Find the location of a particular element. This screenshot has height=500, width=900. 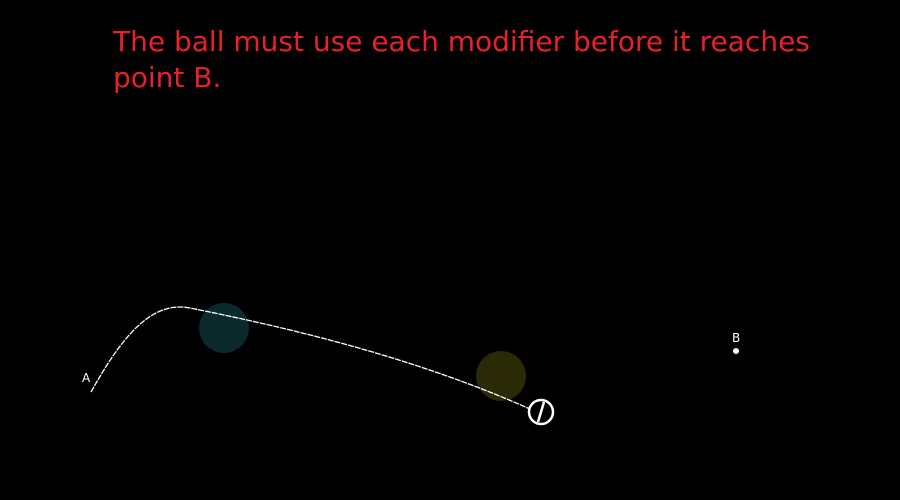

ball-trajectory is located at coordinates (310, 358).